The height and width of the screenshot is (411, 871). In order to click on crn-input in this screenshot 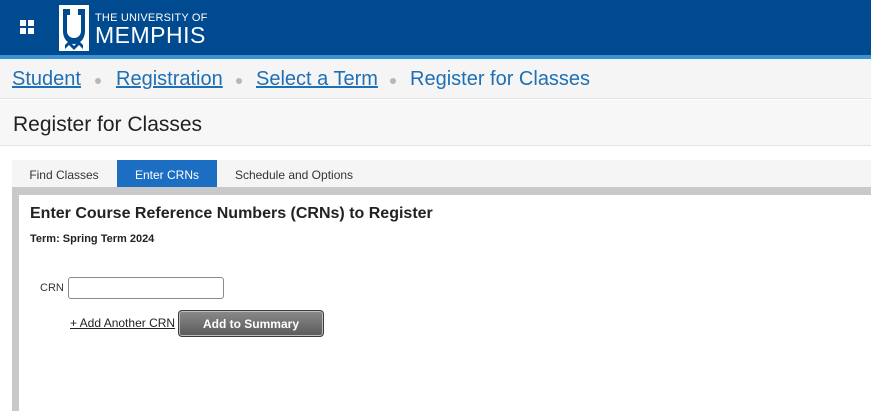, I will do `click(146, 288)`.